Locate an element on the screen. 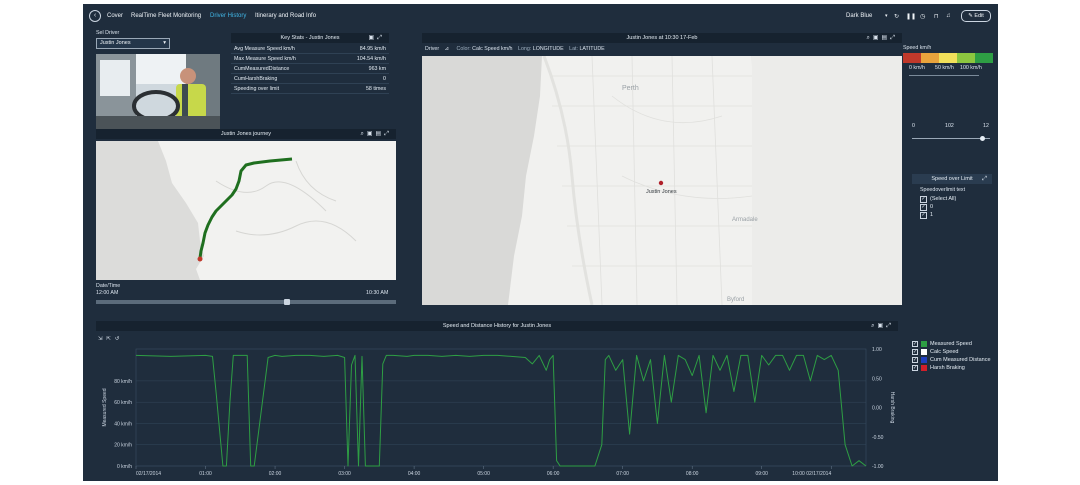 This screenshot has width=1080, height=485. x-tick-label: 02:00 is located at coordinates (275, 474).